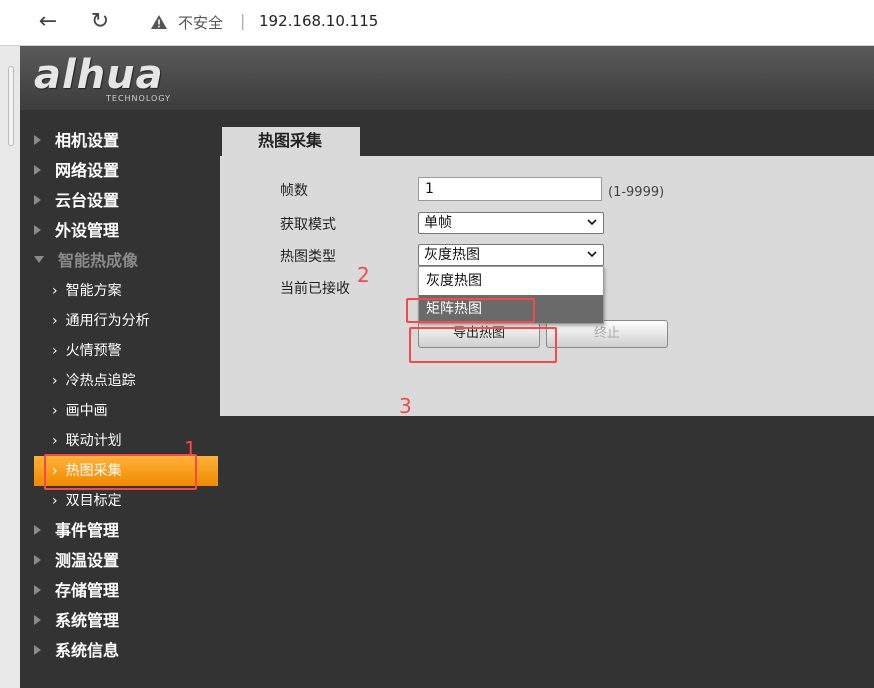  What do you see at coordinates (200, 22) in the screenshot?
I see `insecure-label: 不安全` at bounding box center [200, 22].